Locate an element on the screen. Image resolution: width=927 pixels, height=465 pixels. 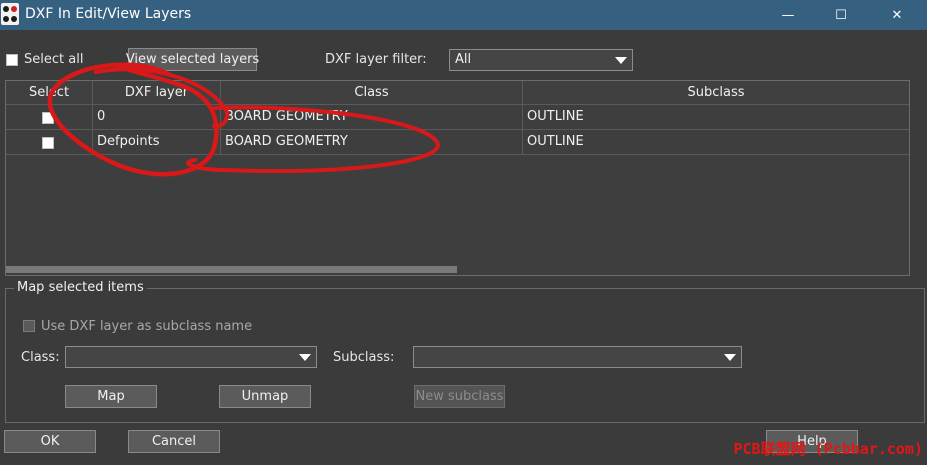
dxf-layer-cell: 0 is located at coordinates (157, 117).